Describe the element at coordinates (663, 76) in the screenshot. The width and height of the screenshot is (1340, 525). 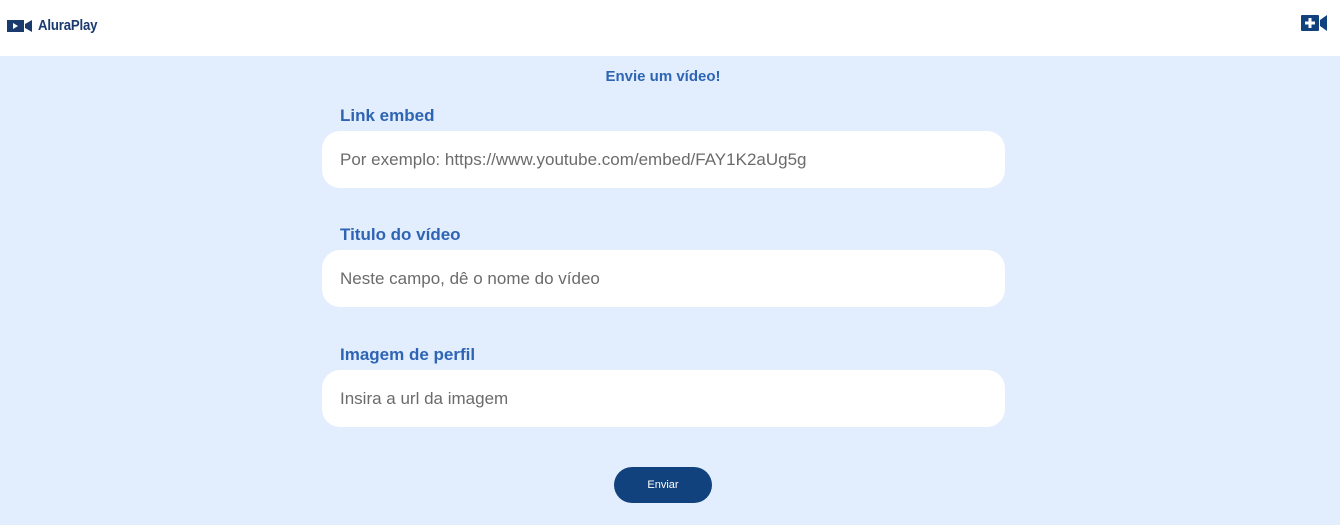
I see `form-title: Envie um vídeo!` at that location.